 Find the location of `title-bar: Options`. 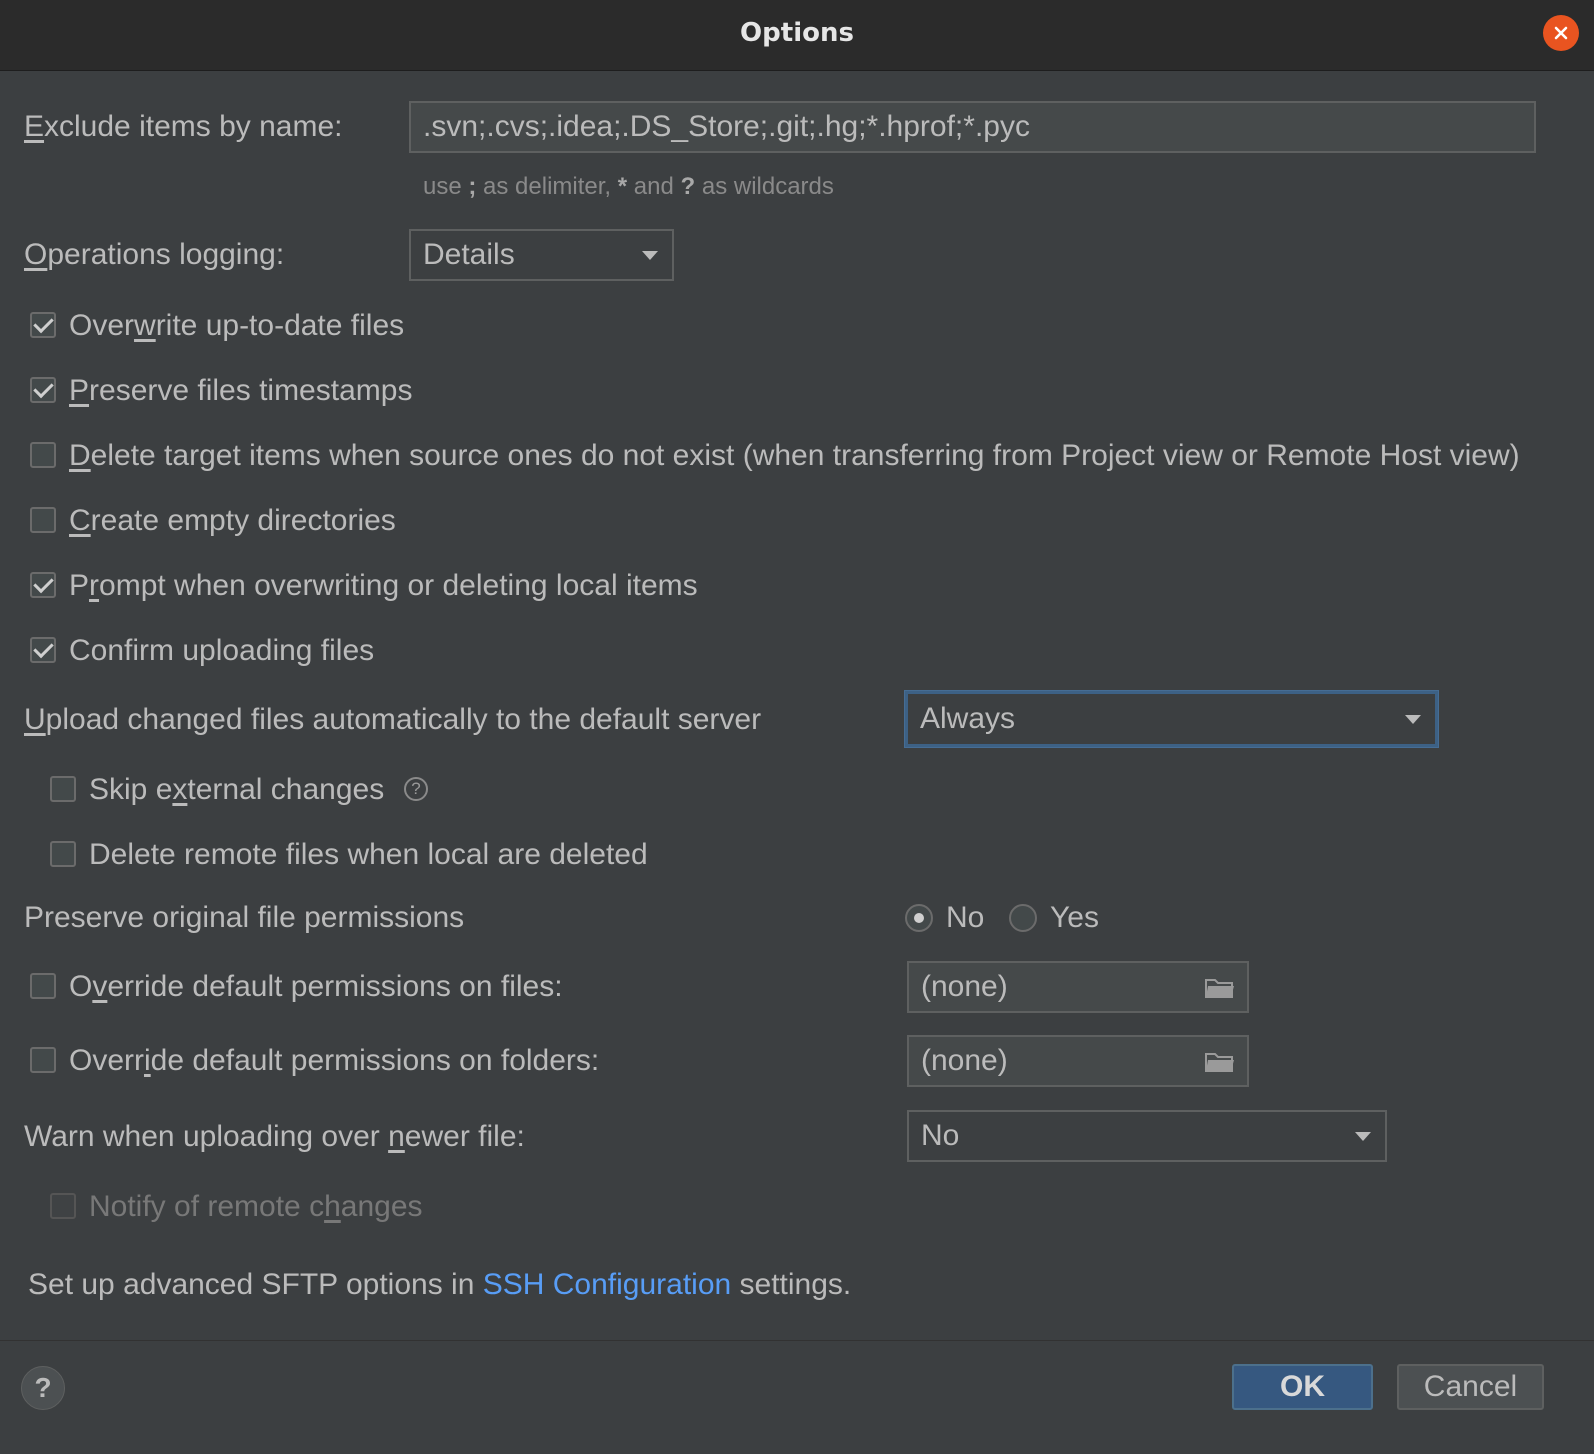

title-bar: Options is located at coordinates (797, 35).